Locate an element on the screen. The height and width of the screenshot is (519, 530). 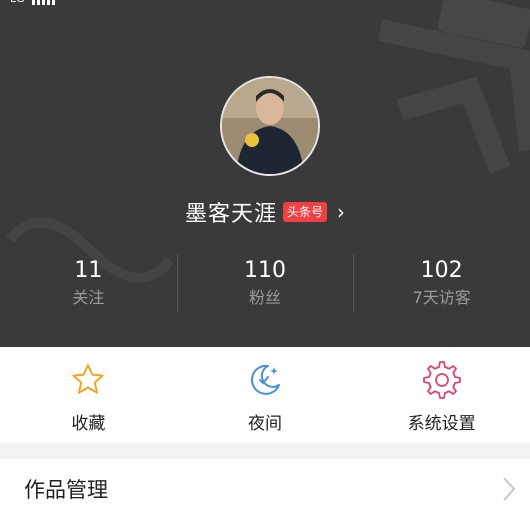
stat-fans: 110 粉丝 is located at coordinates (265, 283).